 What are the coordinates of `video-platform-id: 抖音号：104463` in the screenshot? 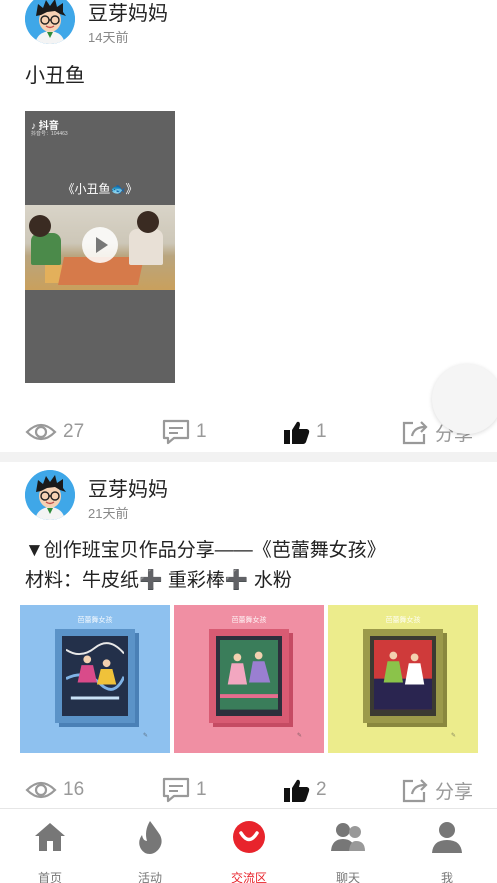 It's located at (49, 134).